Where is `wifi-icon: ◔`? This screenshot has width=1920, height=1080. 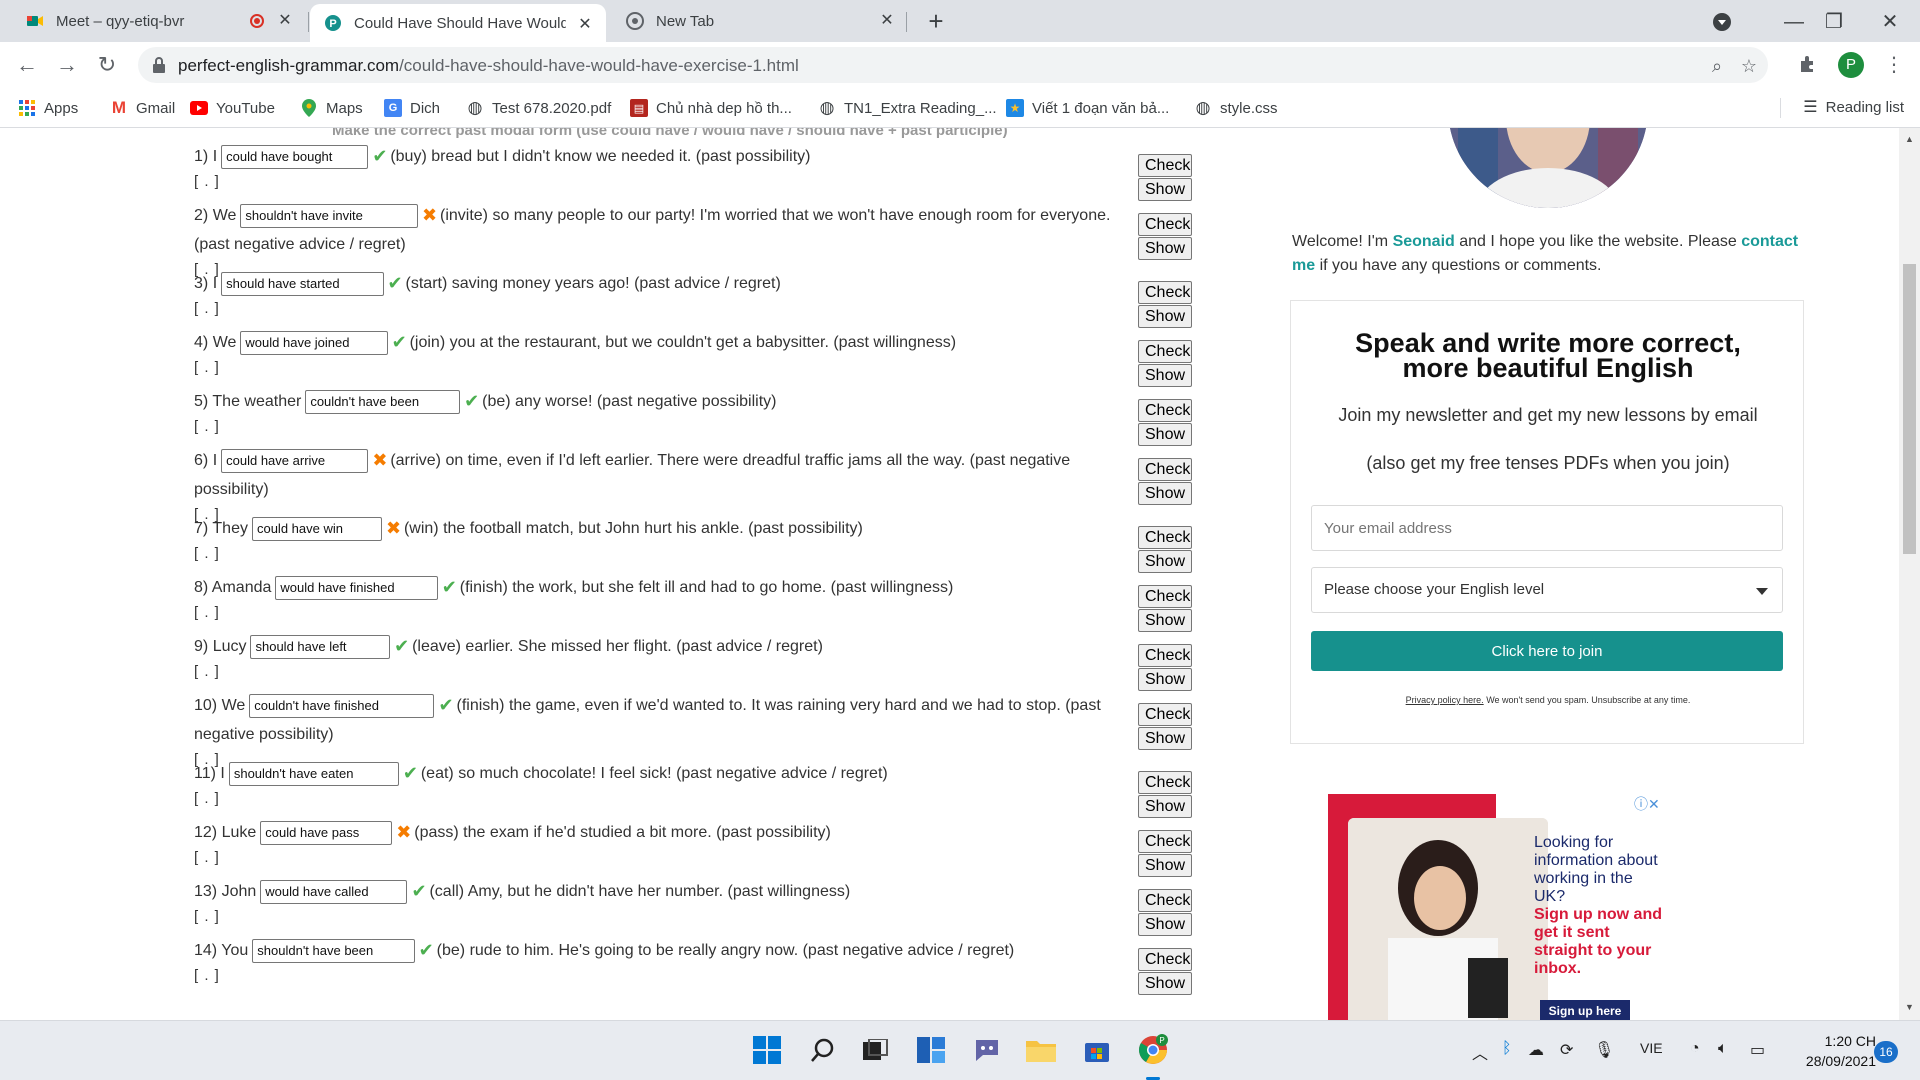 wifi-icon: ◔ is located at coordinates (1695, 1049).